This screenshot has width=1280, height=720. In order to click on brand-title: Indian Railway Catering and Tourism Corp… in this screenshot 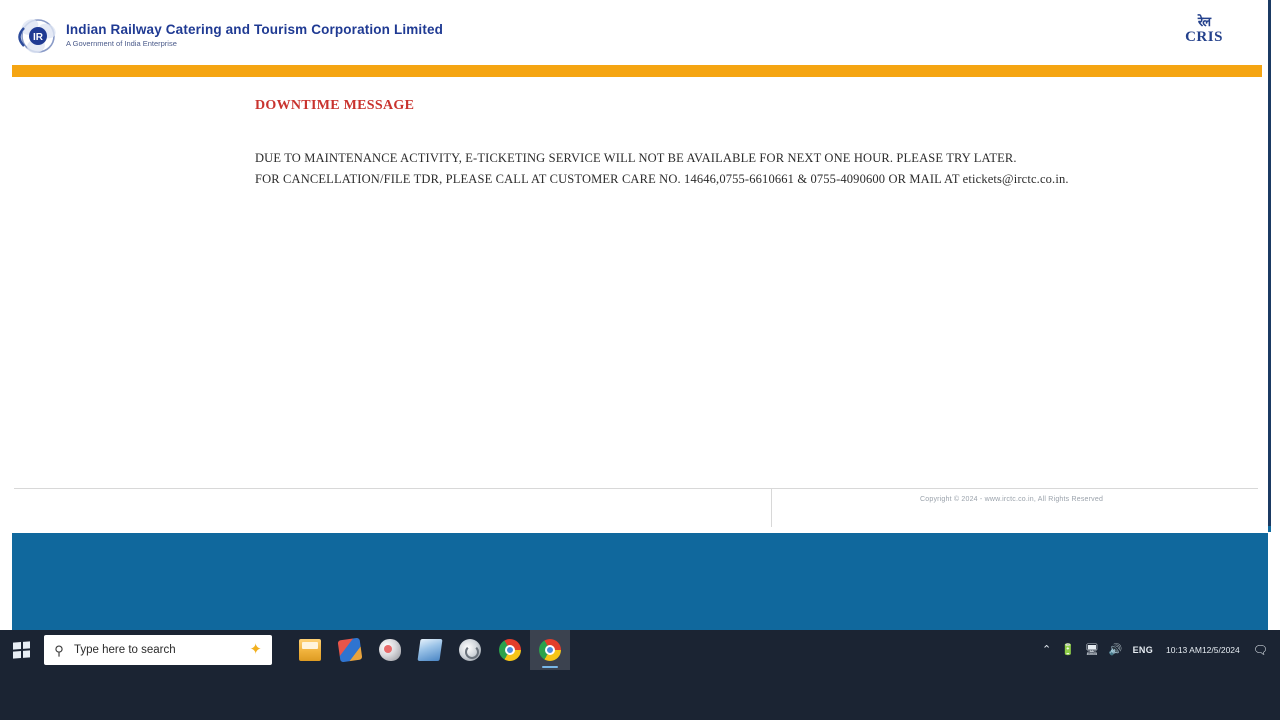, I will do `click(255, 29)`.